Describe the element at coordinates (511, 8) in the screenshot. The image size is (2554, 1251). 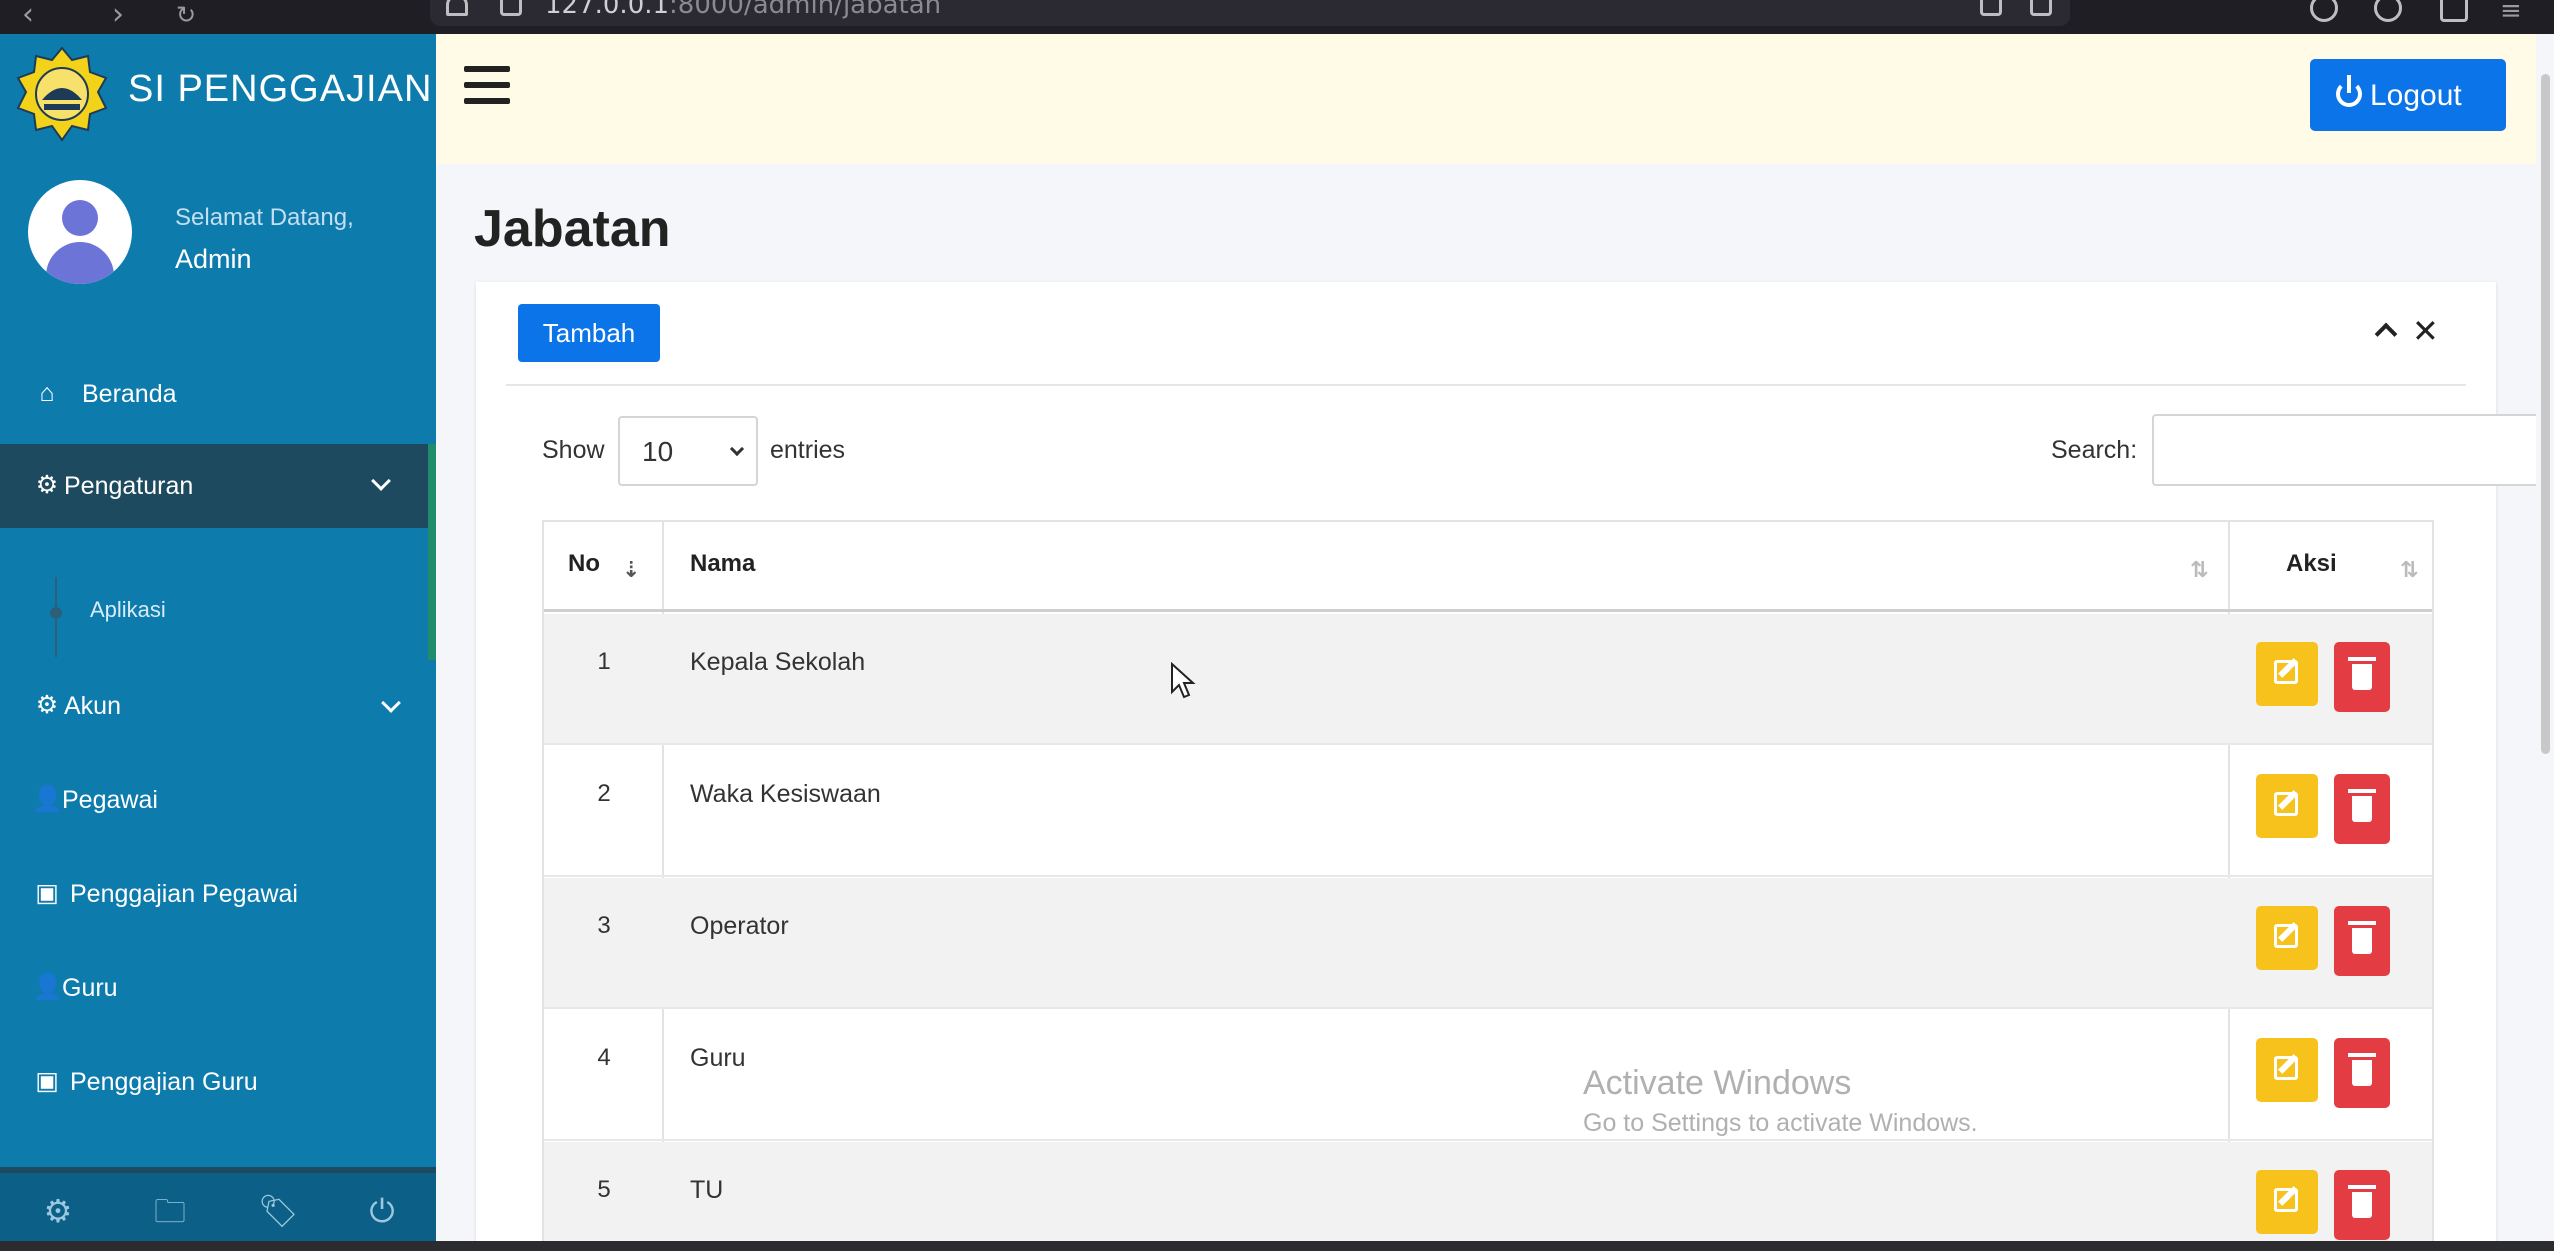
I see `lock-icon` at that location.